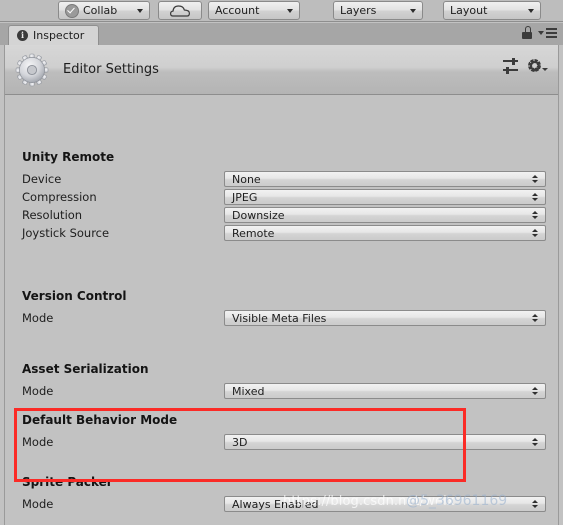 The image size is (563, 525). What do you see at coordinates (72, 10) in the screenshot?
I see `check-circle-icon` at bounding box center [72, 10].